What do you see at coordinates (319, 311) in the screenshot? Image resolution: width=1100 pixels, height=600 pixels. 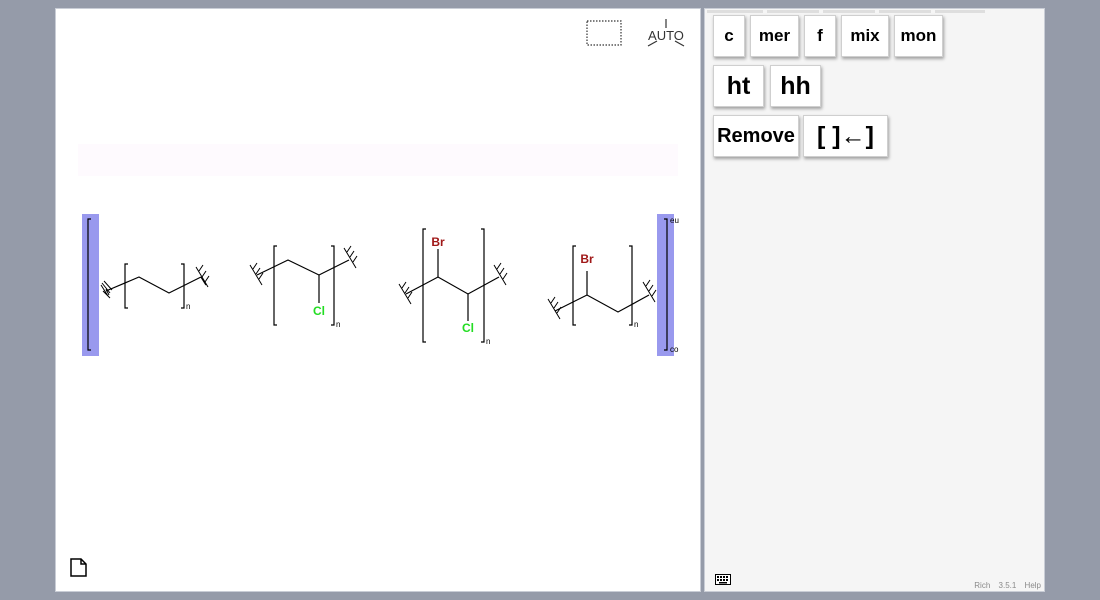 I see `cl-atom-1: Cl` at bounding box center [319, 311].